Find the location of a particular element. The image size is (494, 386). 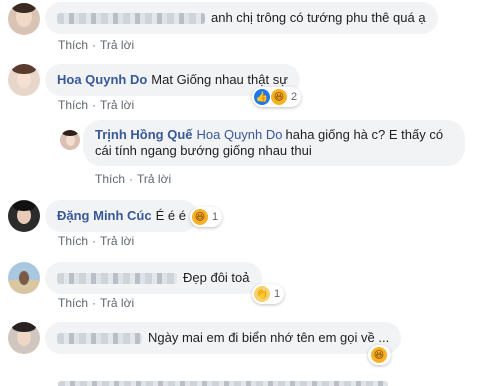

reaction-badge: 😆 is located at coordinates (379, 355).